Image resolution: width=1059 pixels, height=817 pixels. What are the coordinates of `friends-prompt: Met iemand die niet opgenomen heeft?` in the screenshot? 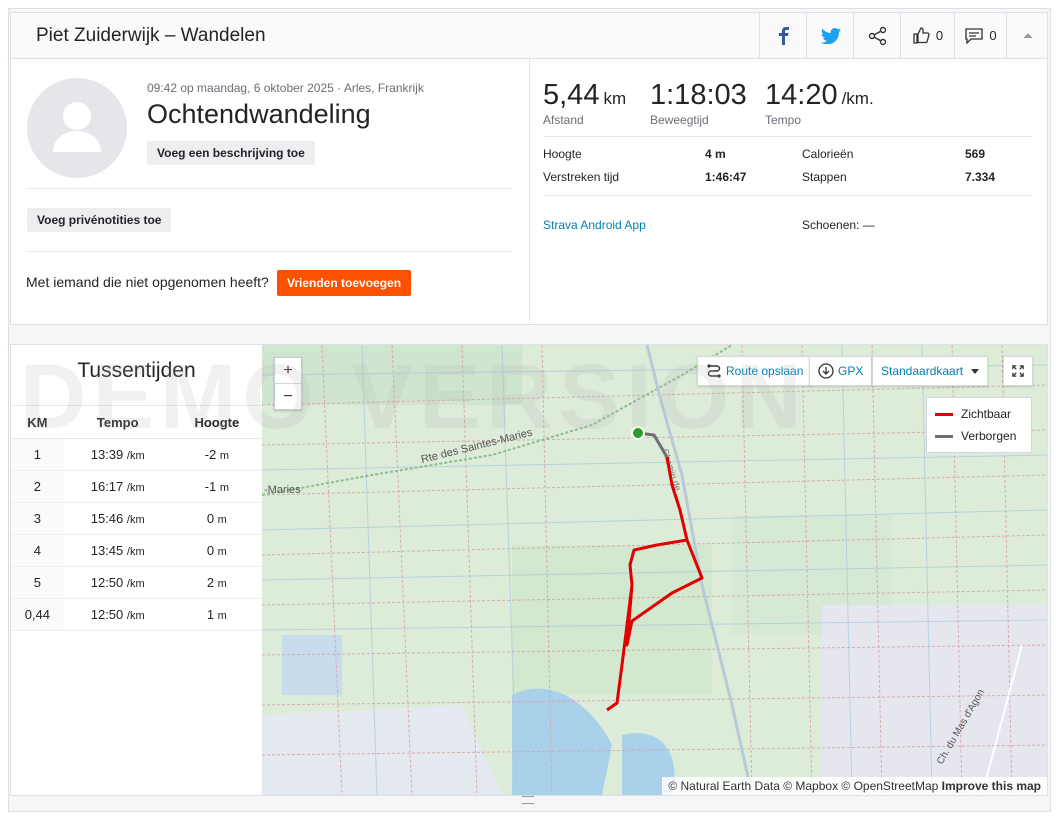 It's located at (147, 282).